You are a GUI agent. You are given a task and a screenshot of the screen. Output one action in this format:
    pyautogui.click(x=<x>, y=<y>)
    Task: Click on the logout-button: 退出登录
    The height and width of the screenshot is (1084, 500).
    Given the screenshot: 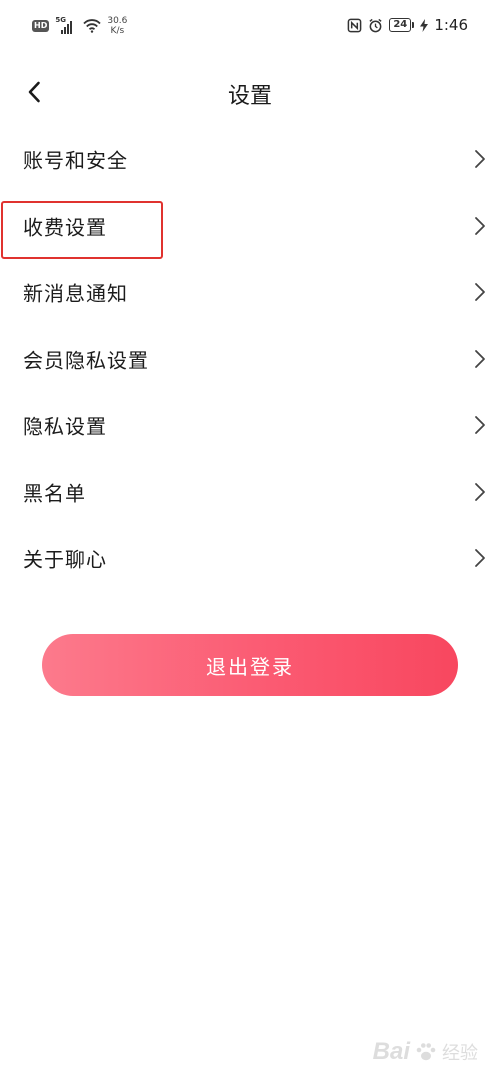 What is the action you would take?
    pyautogui.click(x=250, y=665)
    